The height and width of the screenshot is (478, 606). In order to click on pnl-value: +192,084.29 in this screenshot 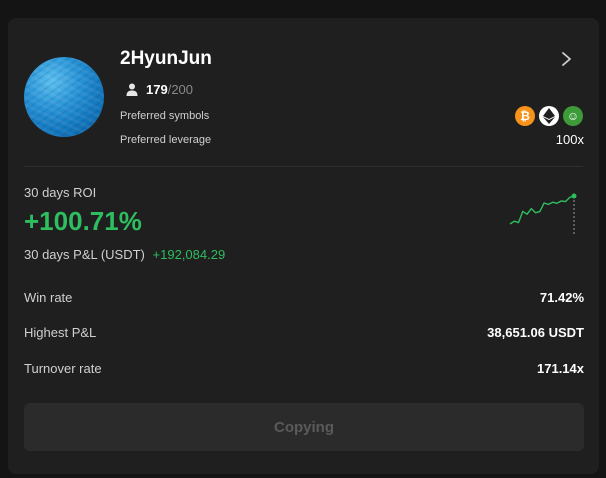, I will do `click(189, 254)`.